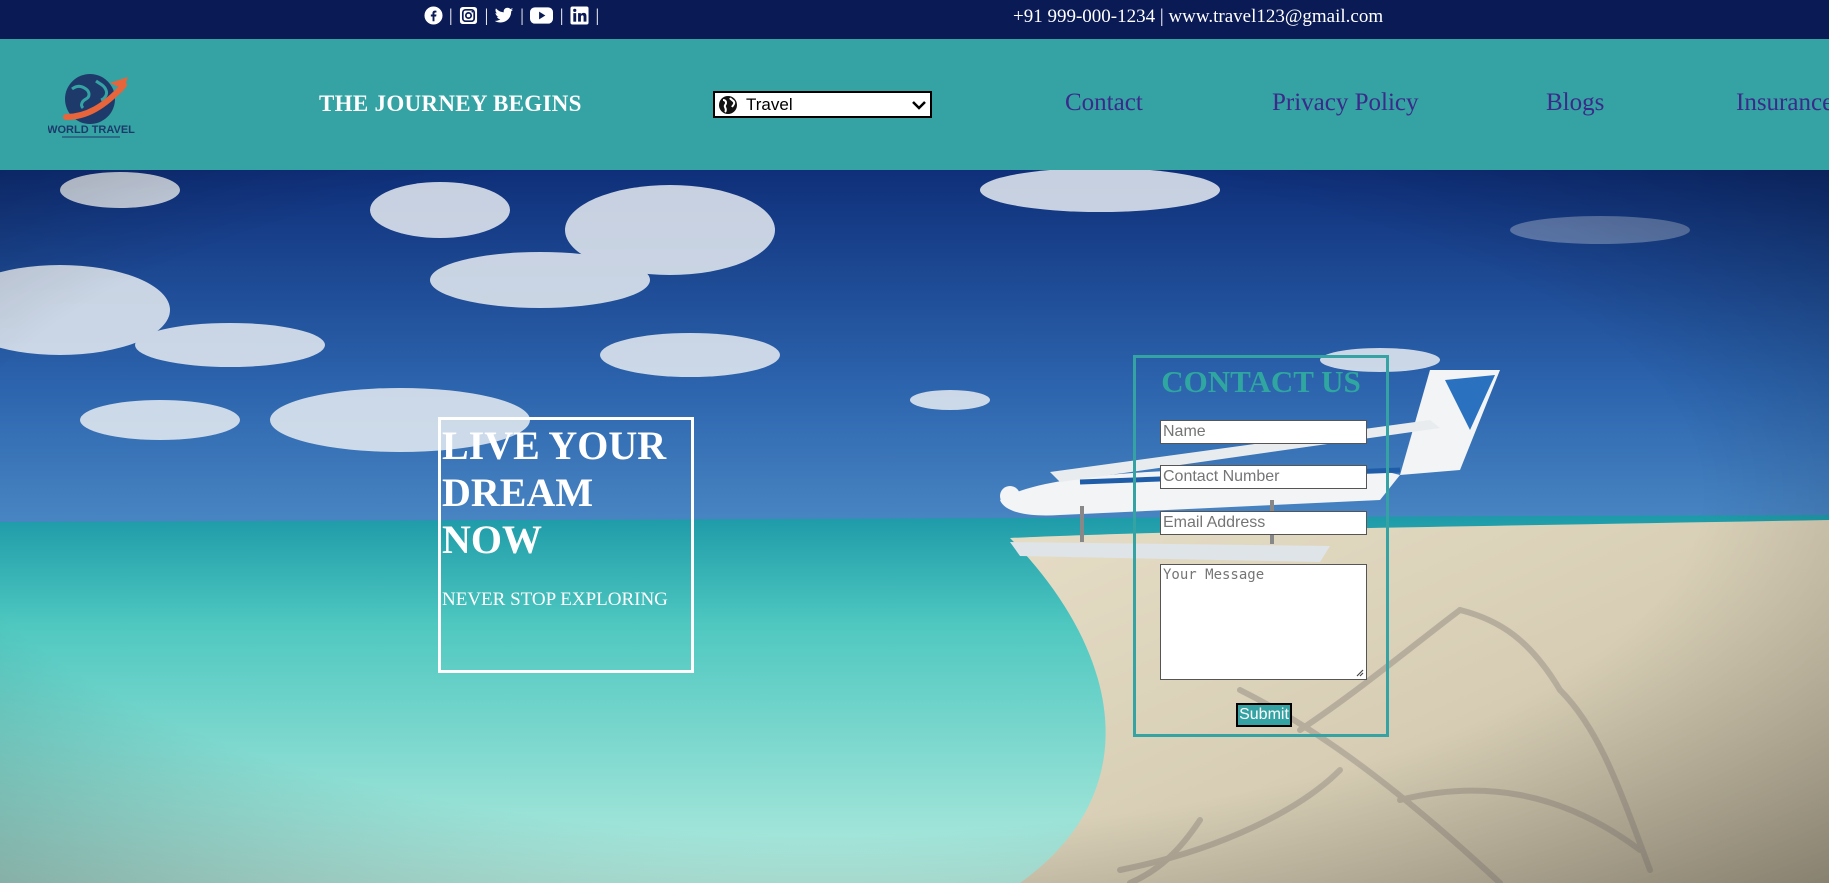  I want to click on hero-subtitle: NEVER STOP EXPLORING, so click(555, 599).